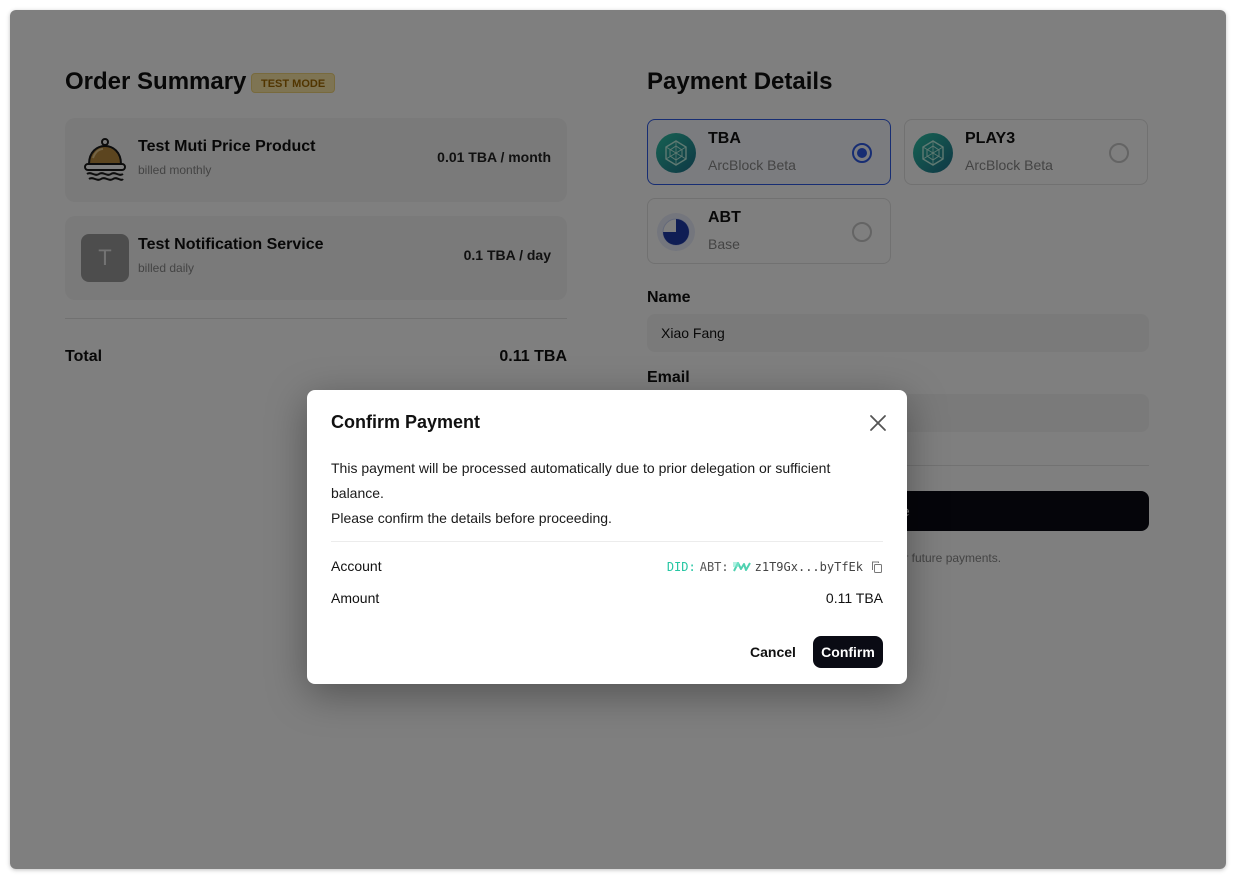 Image resolution: width=1236 pixels, height=879 pixels. Describe the element at coordinates (878, 423) in the screenshot. I see `close-icon` at that location.